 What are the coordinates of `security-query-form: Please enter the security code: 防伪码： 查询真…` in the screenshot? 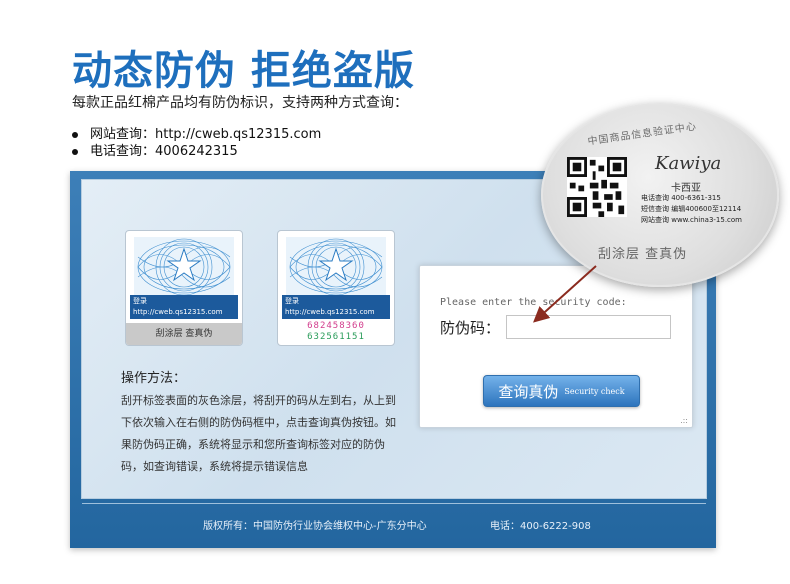 It's located at (556, 346).